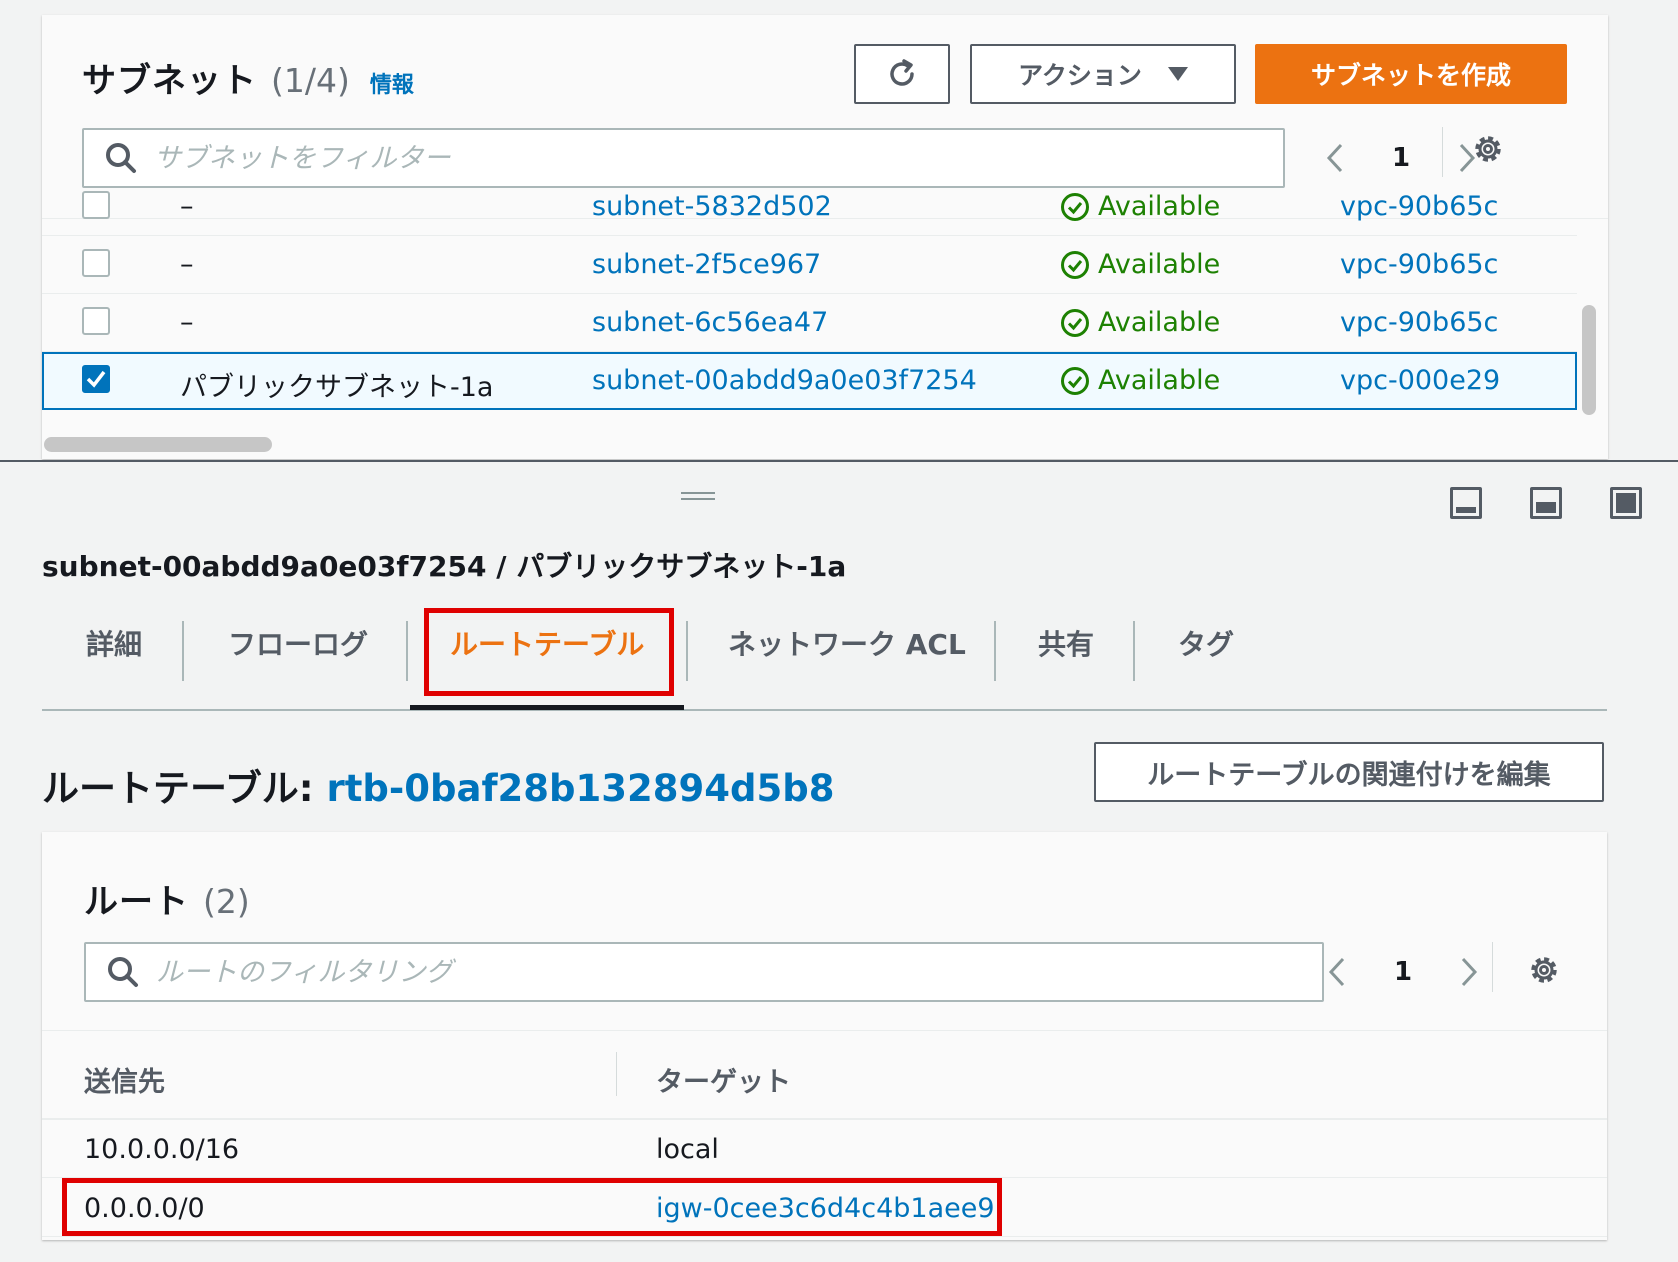  Describe the element at coordinates (178, 788) in the screenshot. I see `route-table-label: ルートテーブル:` at that location.